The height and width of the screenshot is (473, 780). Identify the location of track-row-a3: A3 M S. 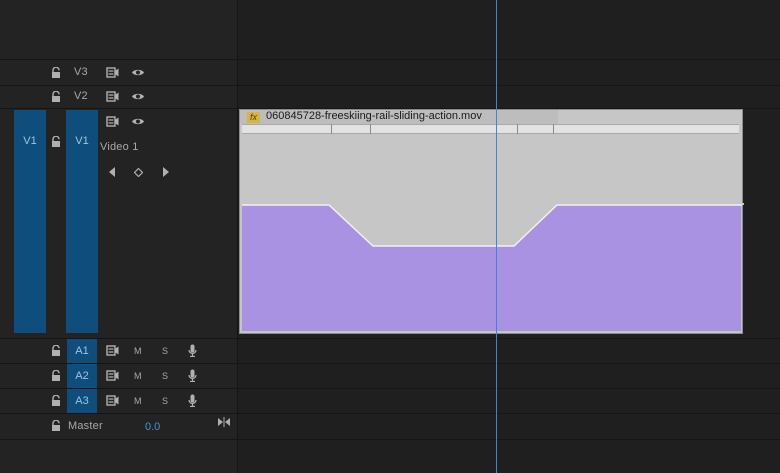
(118, 401).